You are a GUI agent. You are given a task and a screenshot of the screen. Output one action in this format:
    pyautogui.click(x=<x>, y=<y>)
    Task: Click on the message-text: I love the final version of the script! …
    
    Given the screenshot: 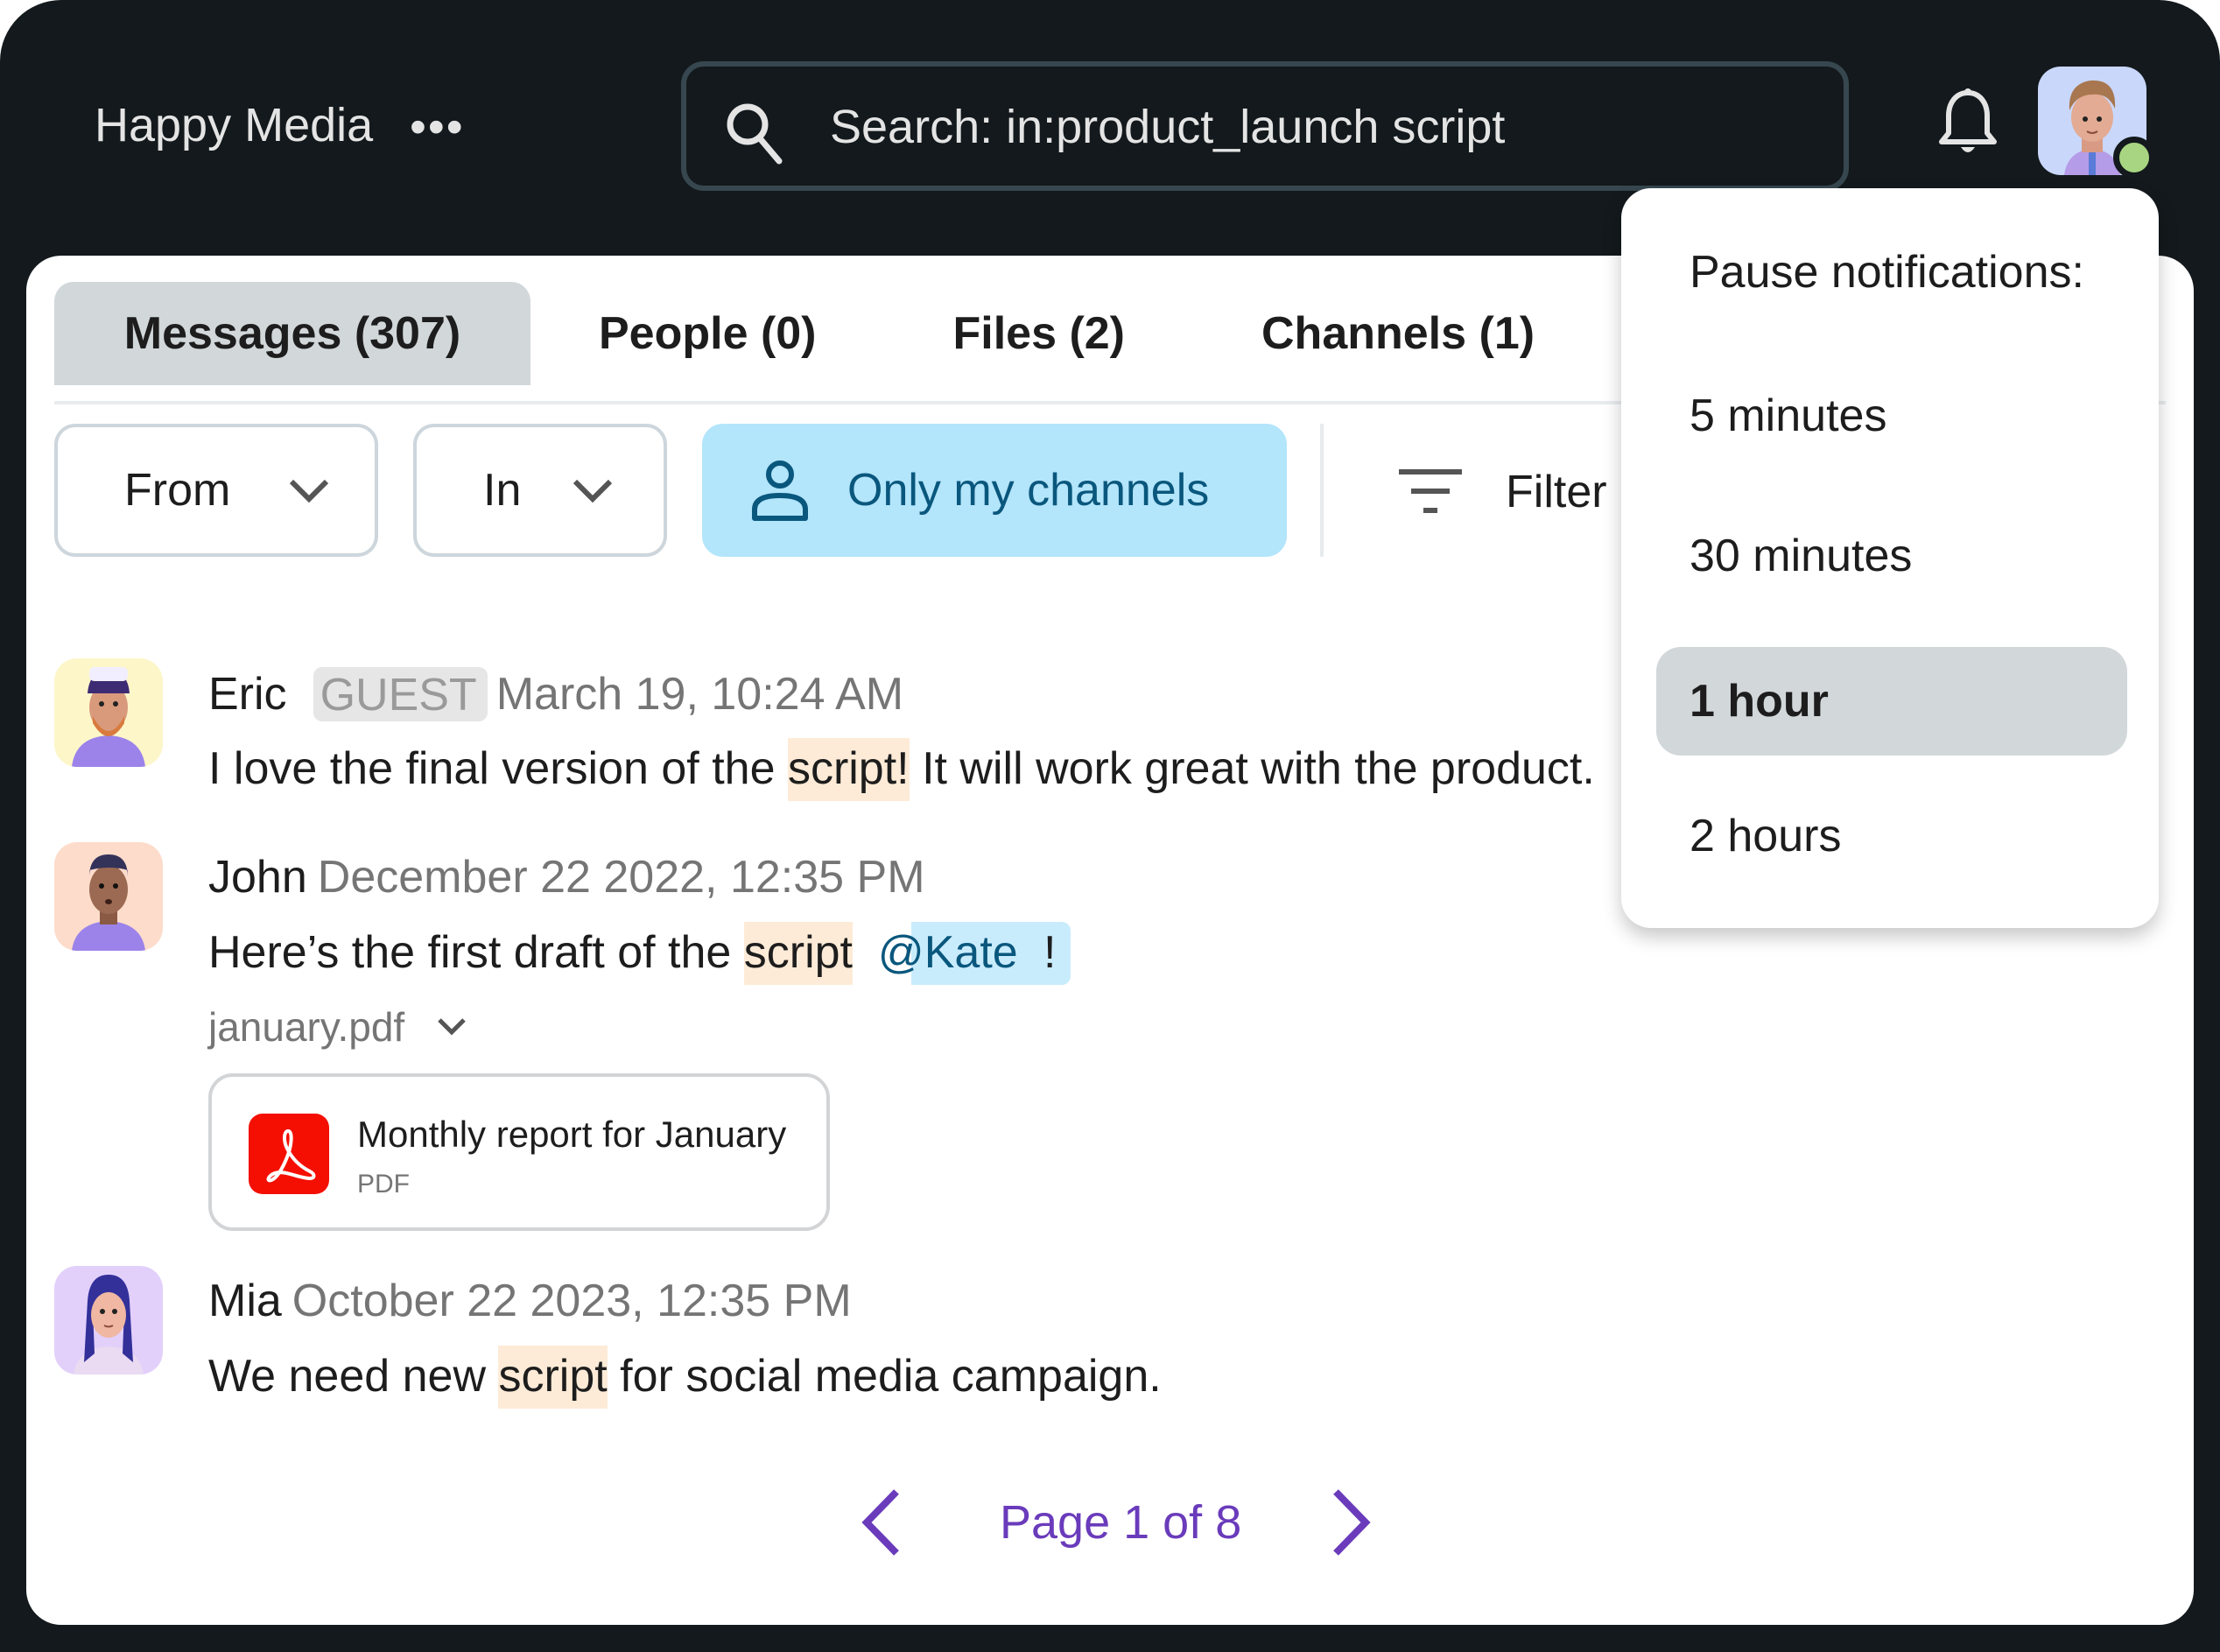 What is the action you would take?
    pyautogui.click(x=902, y=769)
    